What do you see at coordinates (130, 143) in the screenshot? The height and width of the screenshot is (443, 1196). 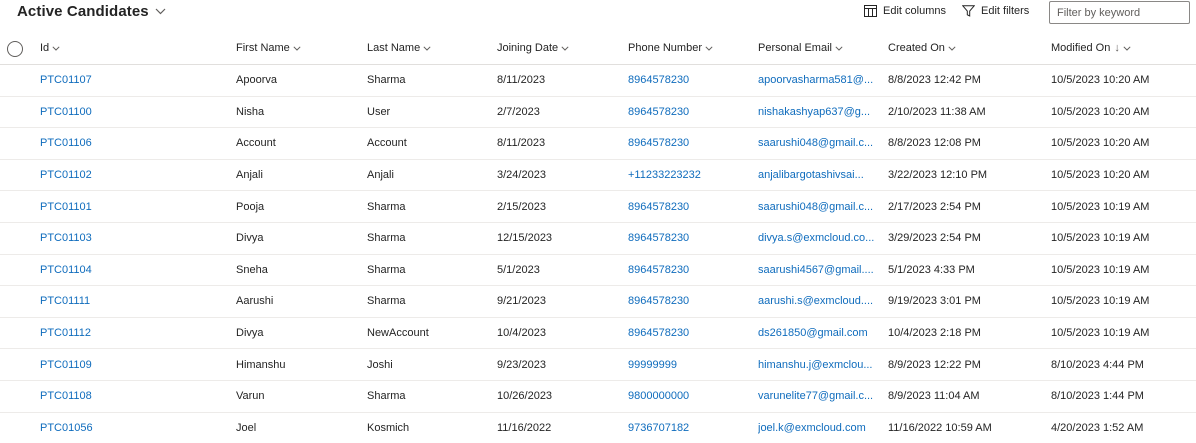 I see `cell-id-link: PTC01106` at bounding box center [130, 143].